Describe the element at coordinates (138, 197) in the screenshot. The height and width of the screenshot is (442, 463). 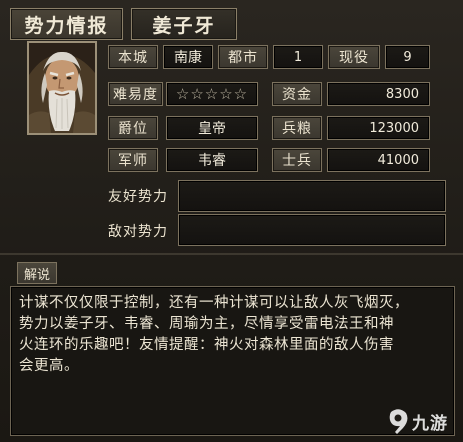
I see `allies-label: 友好势力` at that location.